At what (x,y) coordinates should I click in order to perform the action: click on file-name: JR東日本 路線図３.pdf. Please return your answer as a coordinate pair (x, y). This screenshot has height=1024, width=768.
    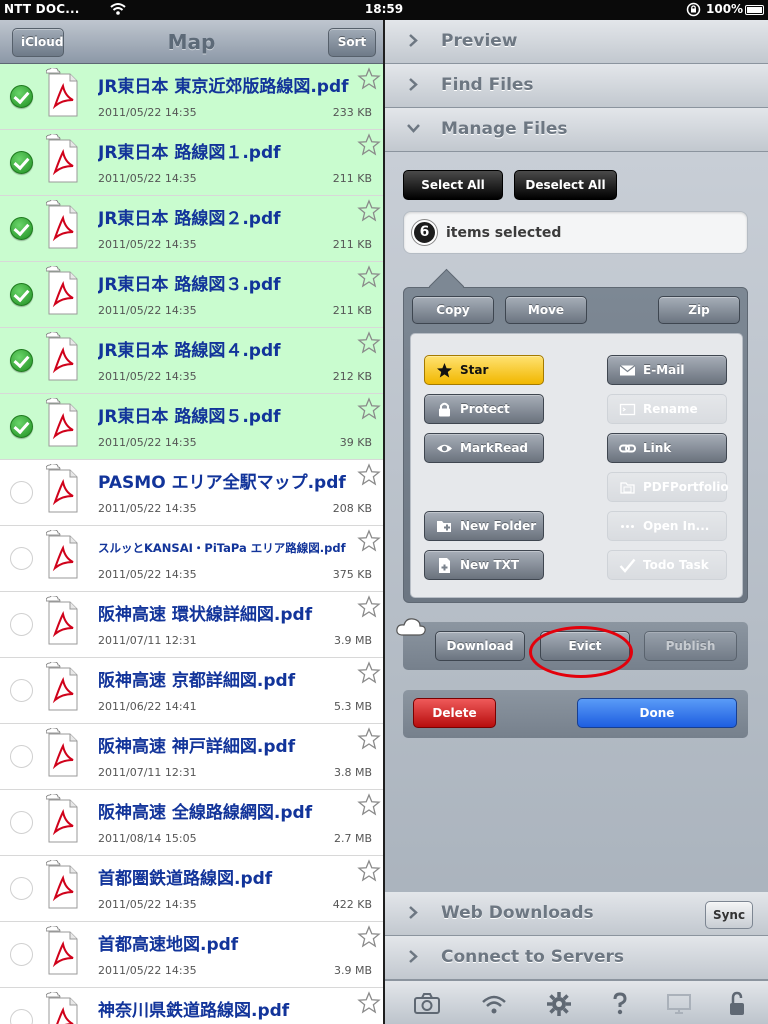
    Looking at the image, I should click on (189, 285).